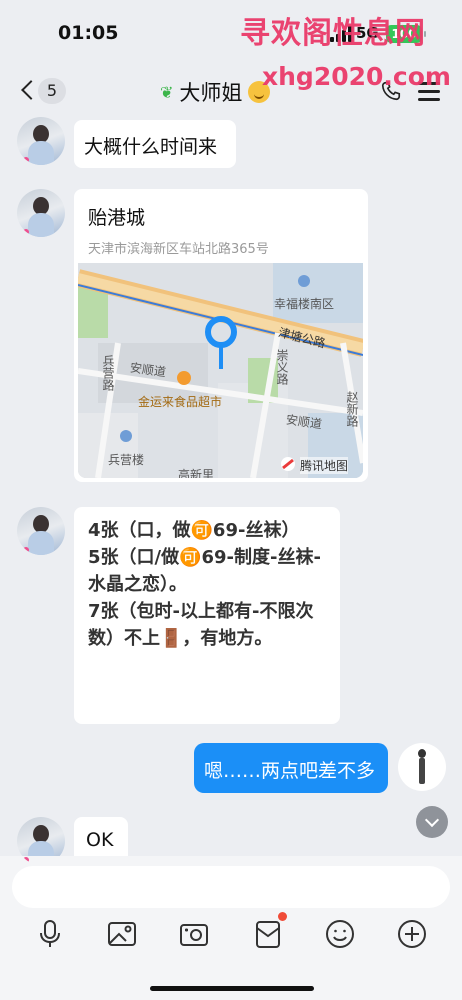  Describe the element at coordinates (211, 93) in the screenshot. I see `chat-title: 大师姐` at that location.